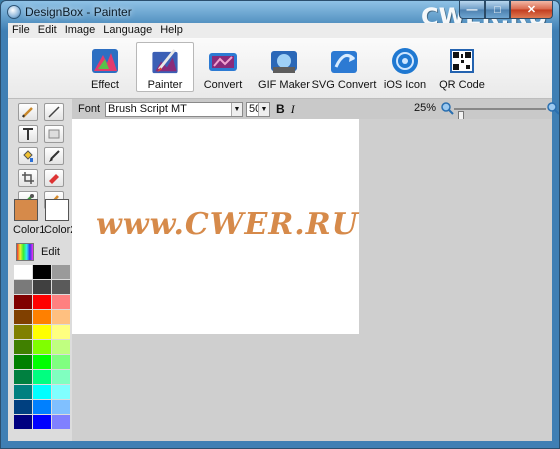 Image resolution: width=560 pixels, height=449 pixels. What do you see at coordinates (315, 111) in the screenshot?
I see `font-toolbar: Font Brush Script MT ▼ 50 ▼ B I 25%` at bounding box center [315, 111].